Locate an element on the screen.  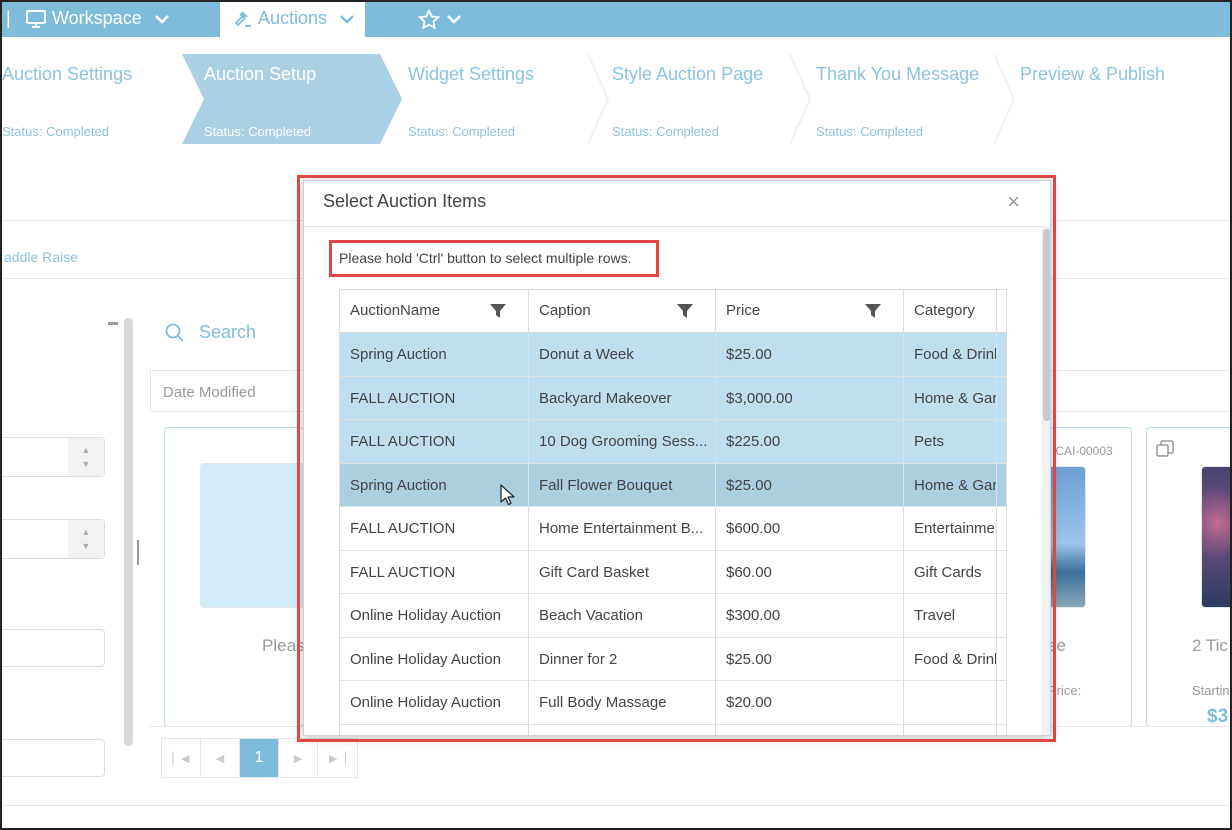
search-box: Search is located at coordinates (210, 332).